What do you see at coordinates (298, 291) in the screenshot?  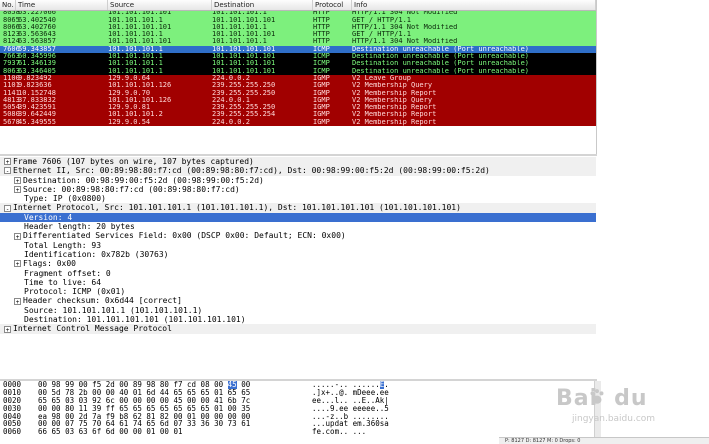 I see `detail-row: Protocol: ICMP (0x01)` at bounding box center [298, 291].